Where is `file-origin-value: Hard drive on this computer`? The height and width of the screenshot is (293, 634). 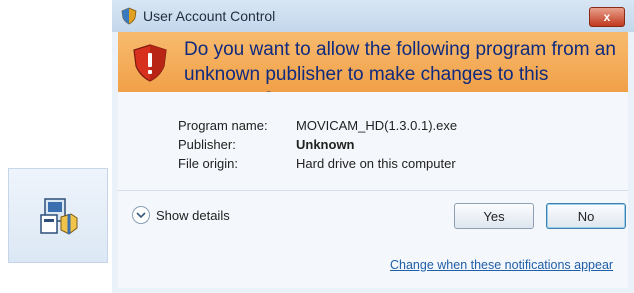 file-origin-value: Hard drive on this computer is located at coordinates (376, 163).